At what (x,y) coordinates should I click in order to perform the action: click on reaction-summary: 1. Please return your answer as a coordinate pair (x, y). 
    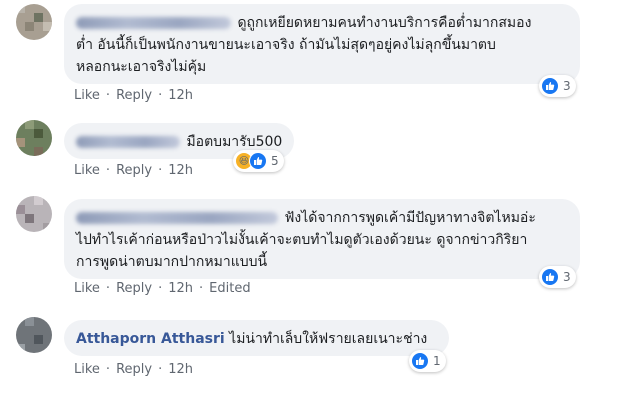
    Looking at the image, I should click on (427, 361).